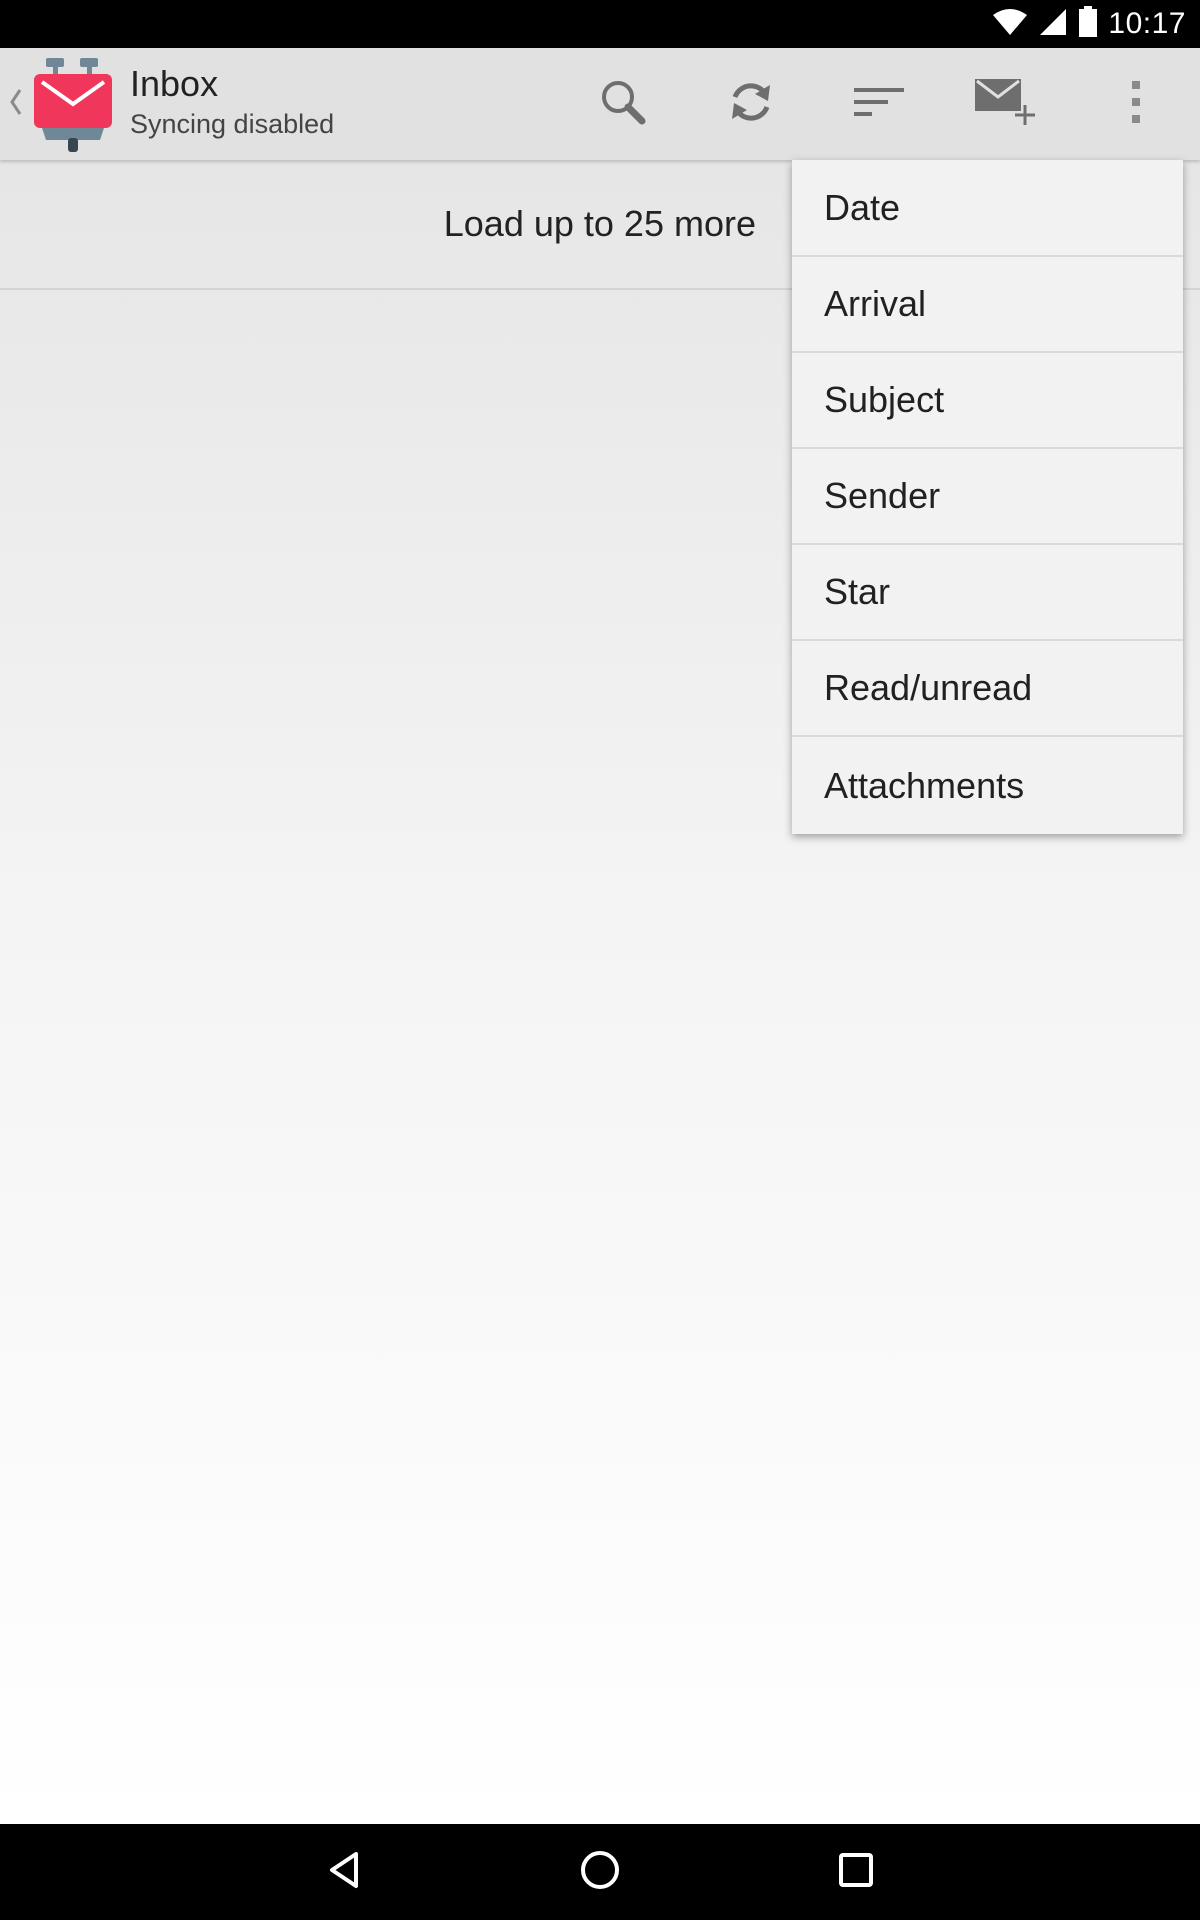  I want to click on status-icons: 10:17, so click(1089, 24).